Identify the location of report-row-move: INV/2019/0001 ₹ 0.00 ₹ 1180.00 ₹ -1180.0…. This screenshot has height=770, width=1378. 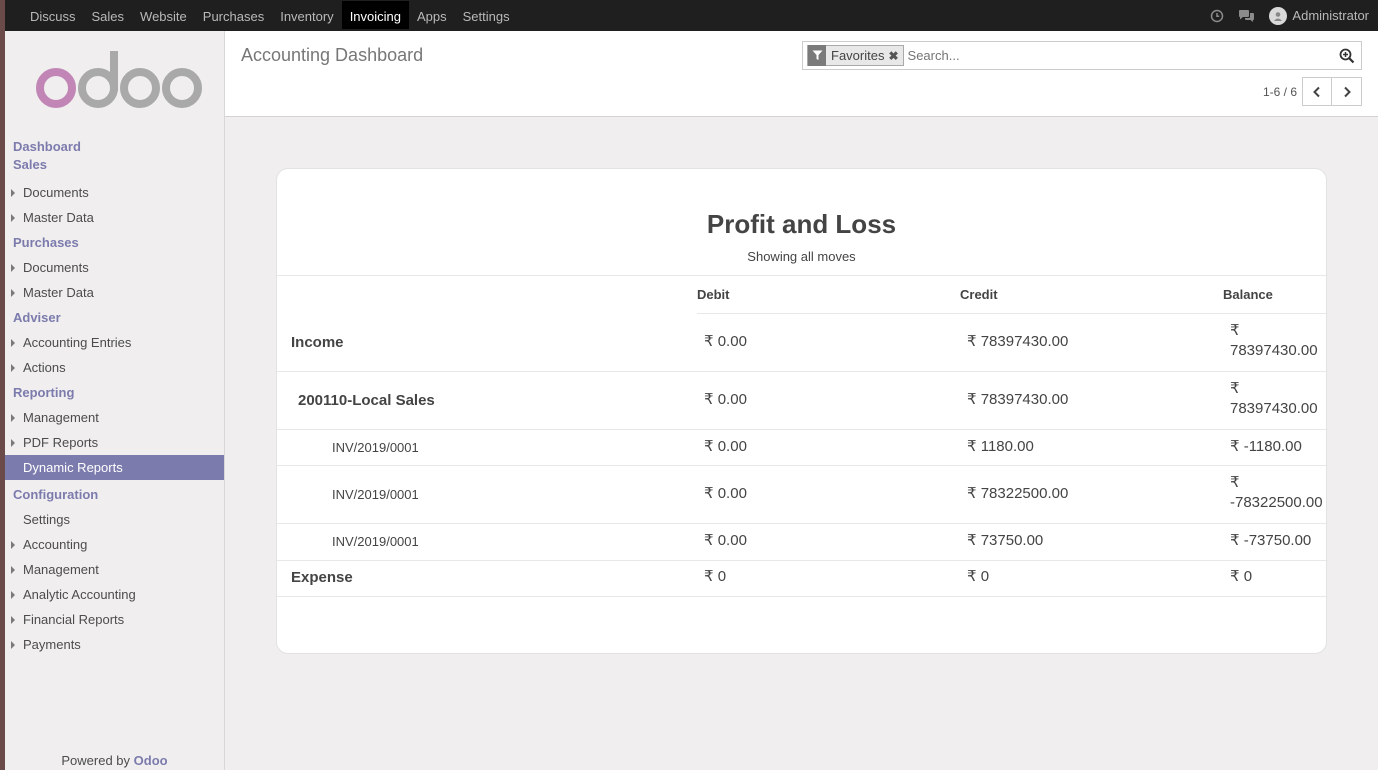
(802, 447).